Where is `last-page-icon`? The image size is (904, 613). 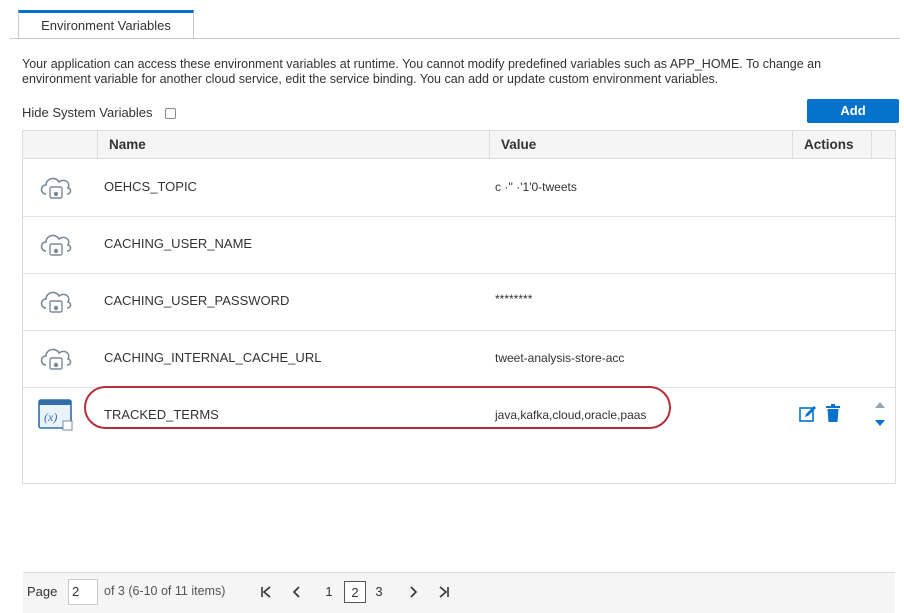 last-page-icon is located at coordinates (444, 592).